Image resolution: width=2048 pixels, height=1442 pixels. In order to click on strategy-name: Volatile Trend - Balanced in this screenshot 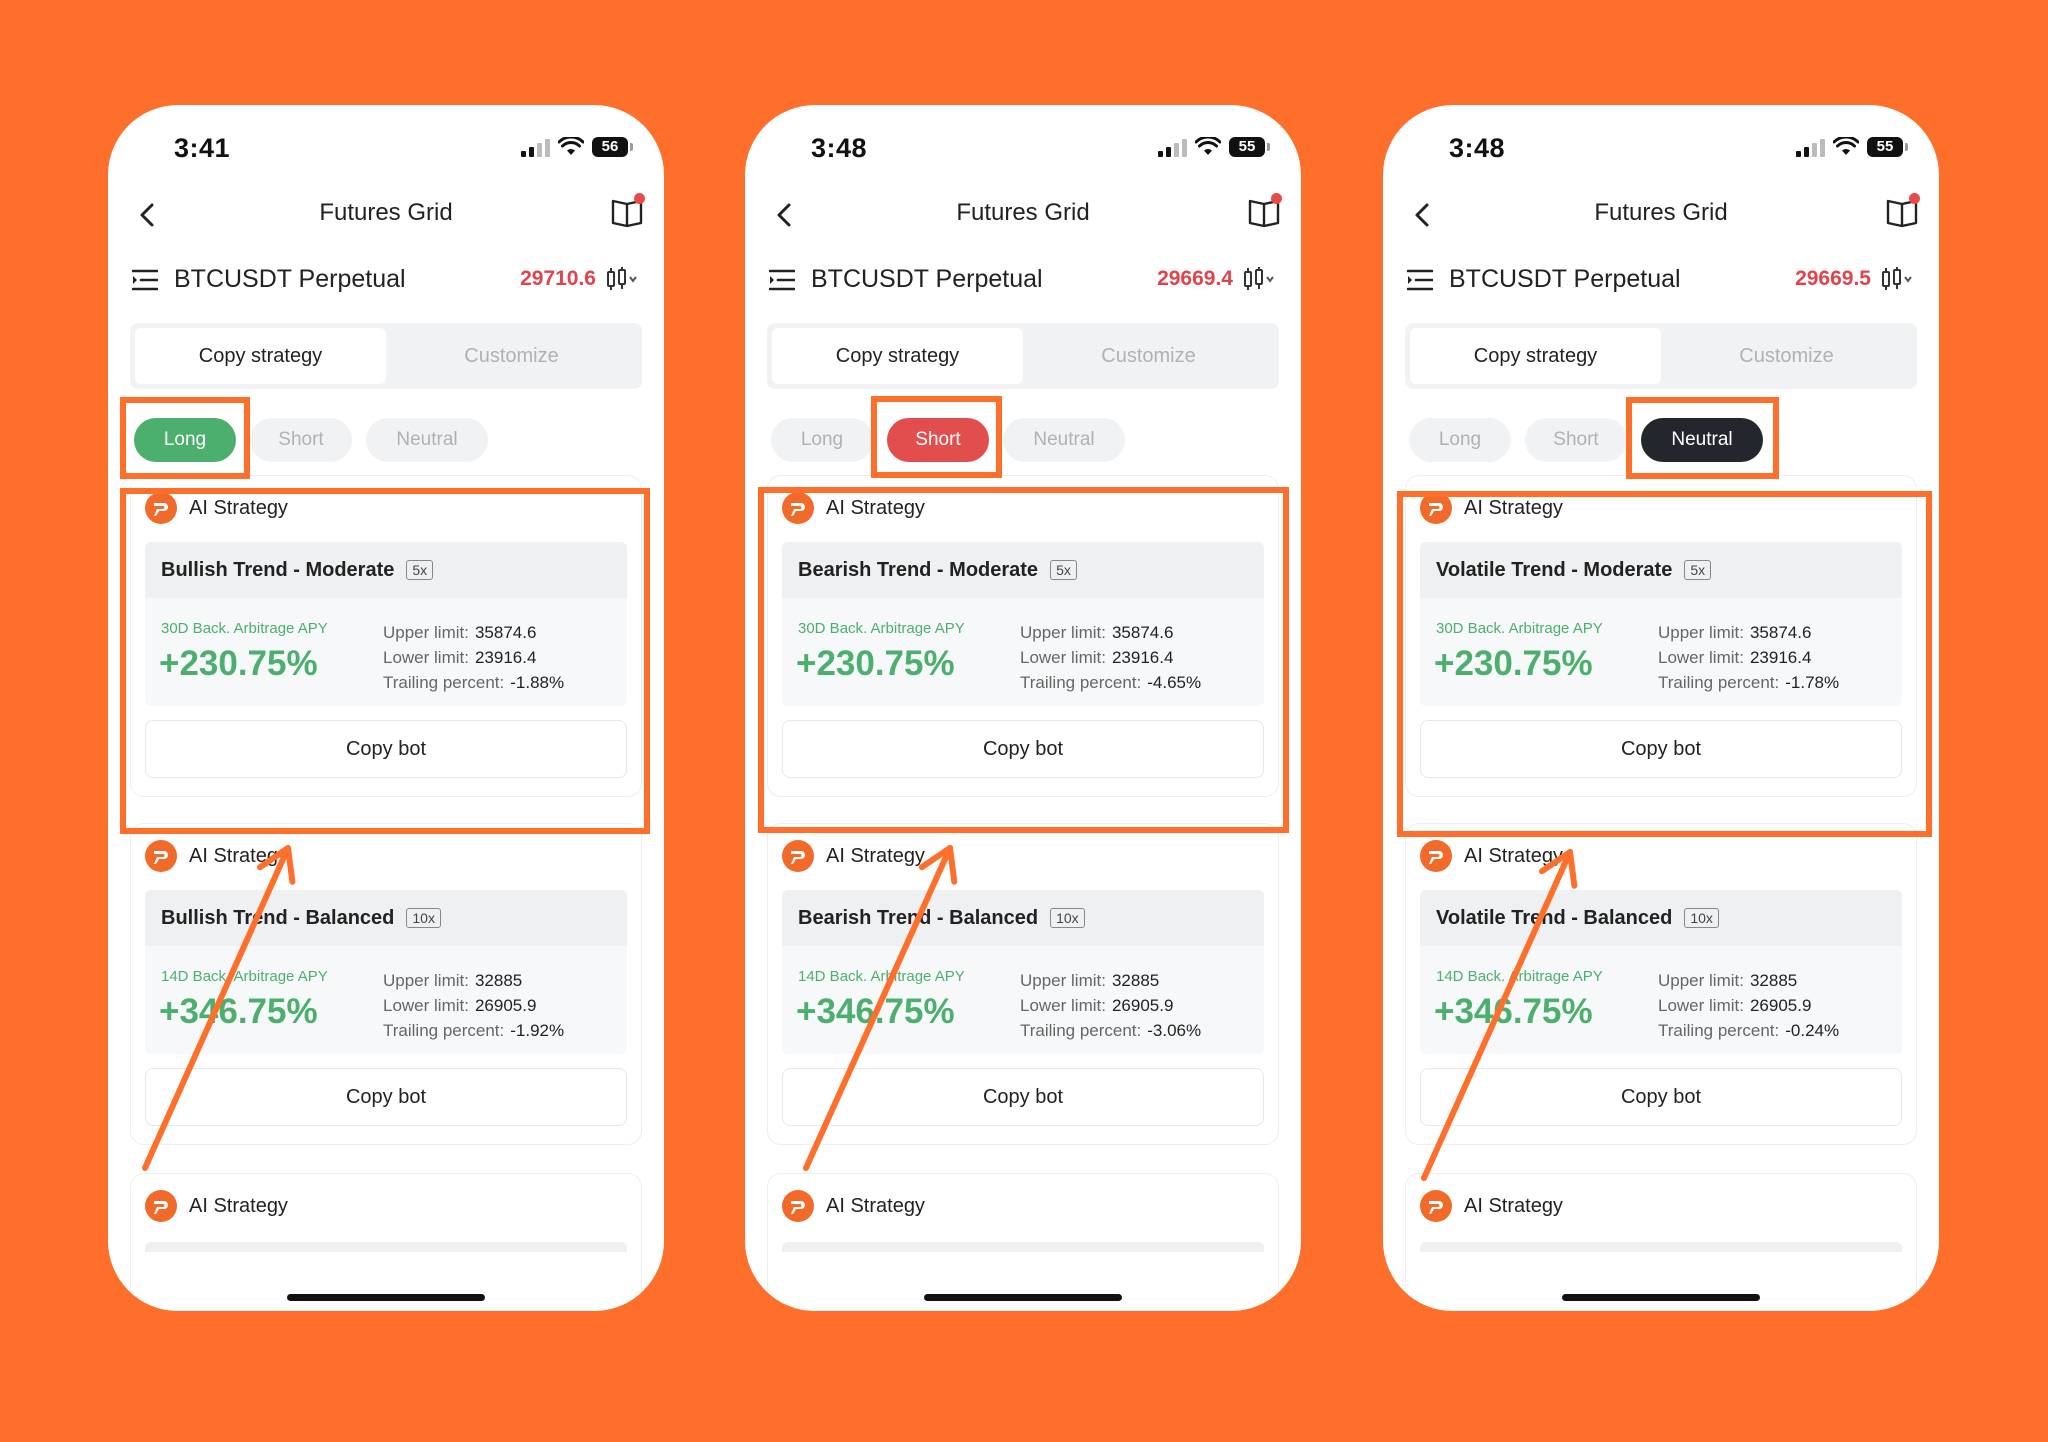, I will do `click(1554, 917)`.